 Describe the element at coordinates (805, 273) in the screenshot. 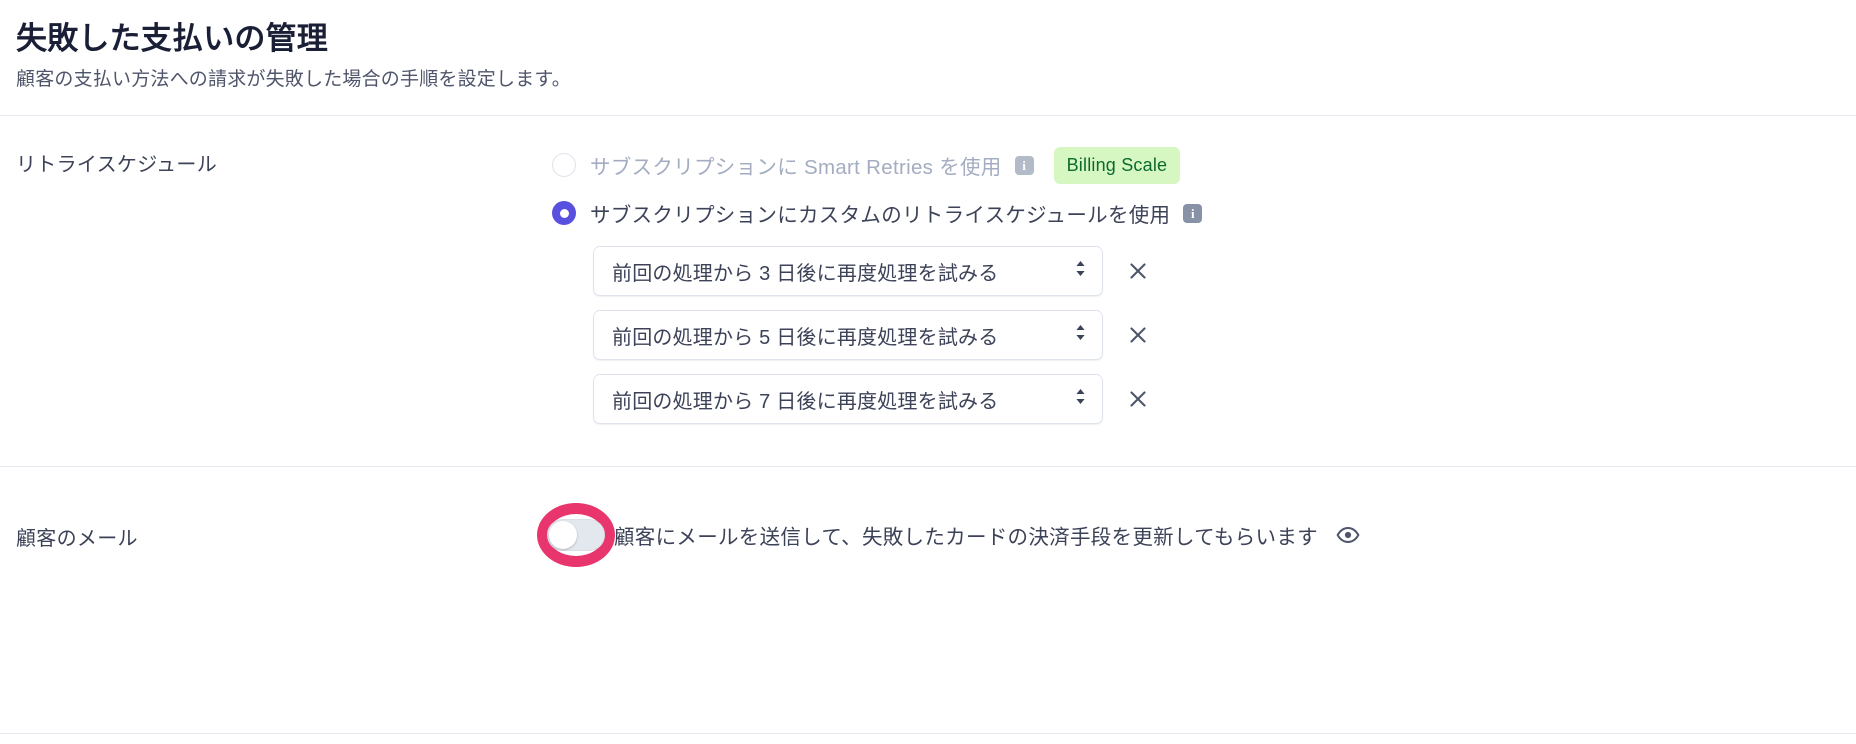

I see `schedule-select-value: 前回の処理から 3 日後に再度処理を試みる` at that location.